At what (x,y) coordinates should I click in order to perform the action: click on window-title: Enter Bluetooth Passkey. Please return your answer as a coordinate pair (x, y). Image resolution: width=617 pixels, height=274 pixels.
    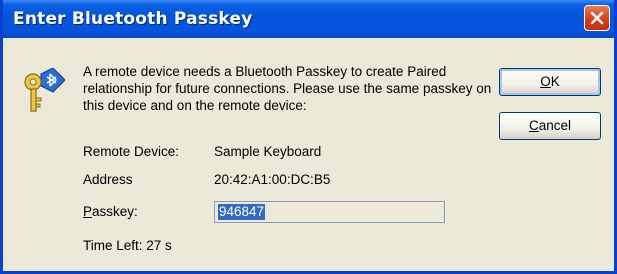
    Looking at the image, I should click on (133, 19).